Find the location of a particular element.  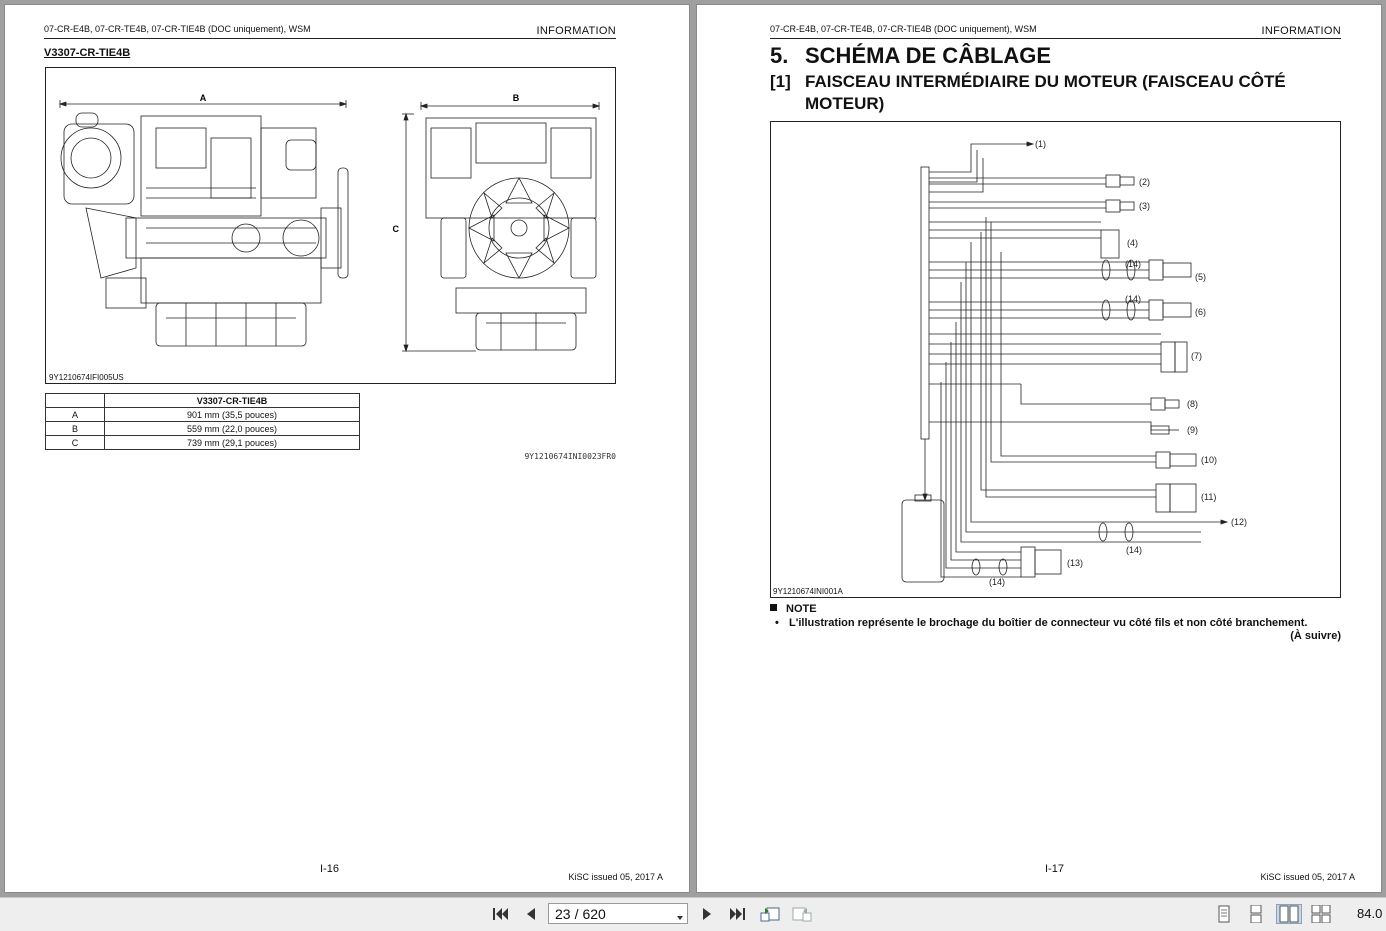

callout-4: (4) is located at coordinates (1132, 243).